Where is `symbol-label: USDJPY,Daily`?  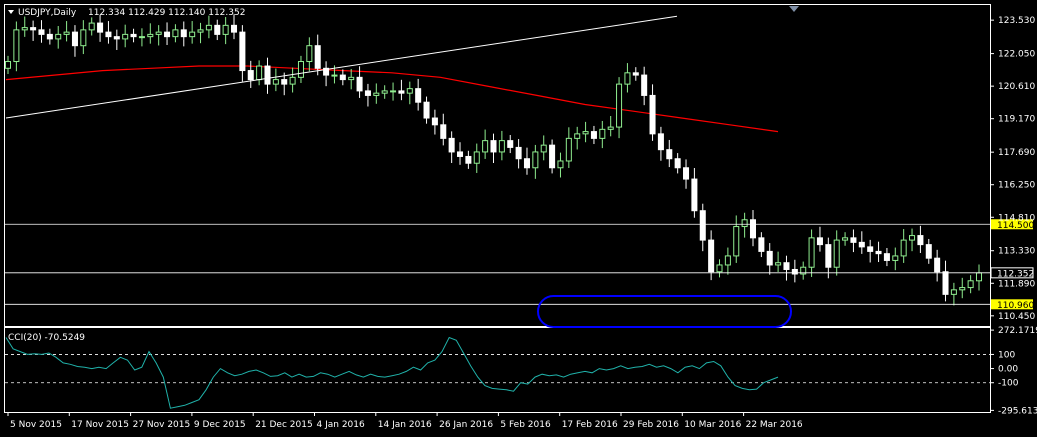 symbol-label: USDJPY,Daily is located at coordinates (47, 13).